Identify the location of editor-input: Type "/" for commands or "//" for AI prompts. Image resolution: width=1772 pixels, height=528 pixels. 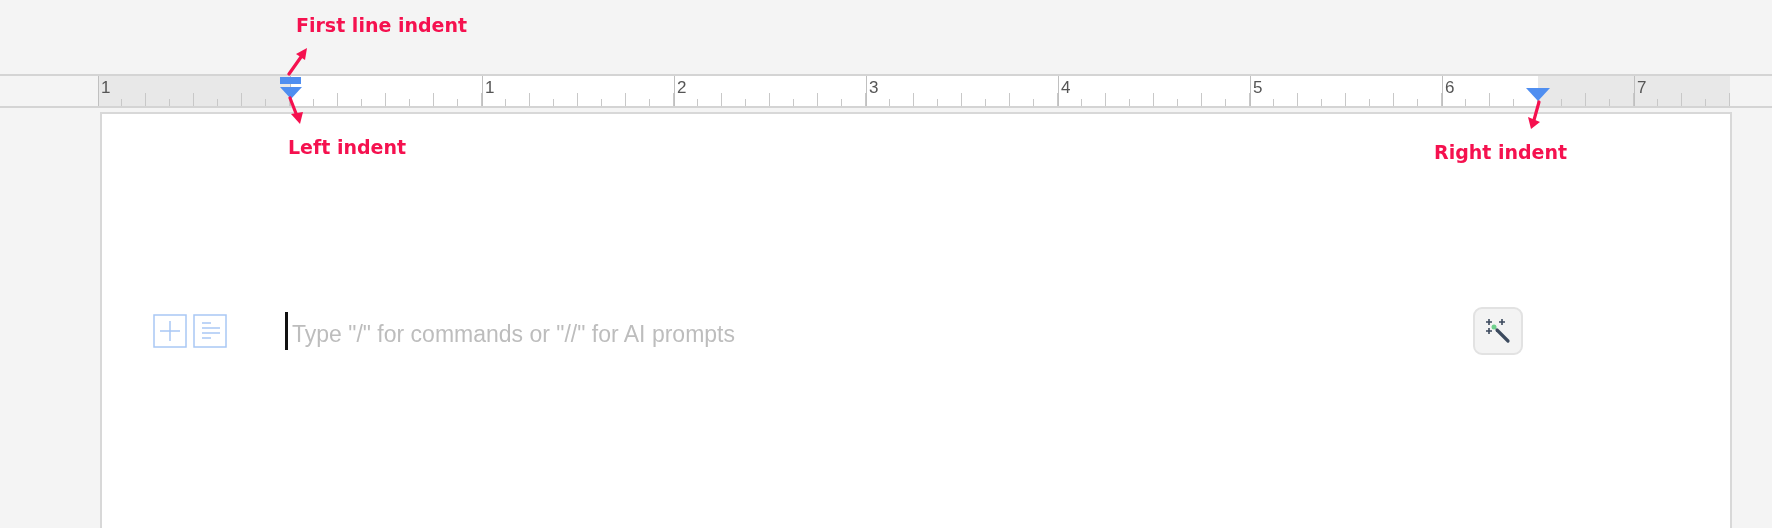
(790, 334).